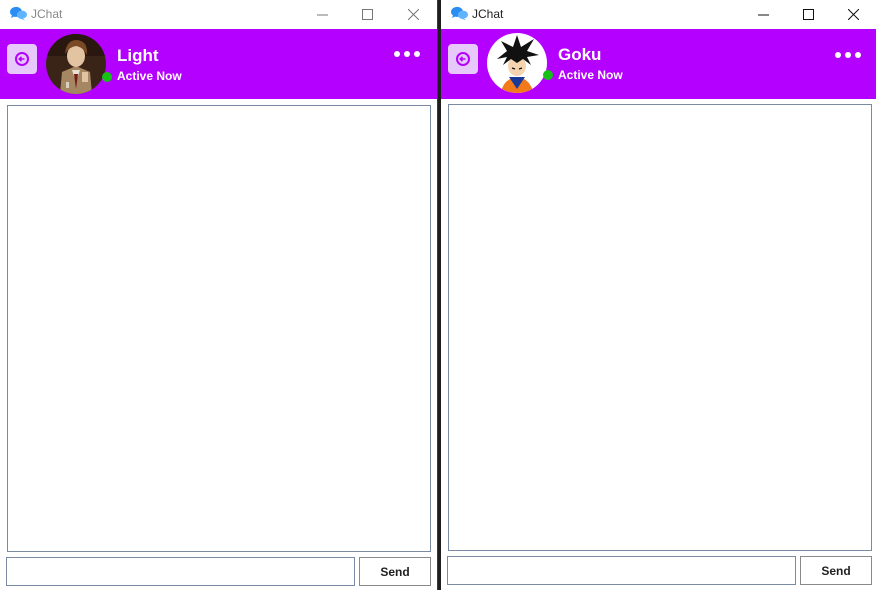 The width and height of the screenshot is (876, 590). I want to click on contact-name: Light, so click(138, 55).